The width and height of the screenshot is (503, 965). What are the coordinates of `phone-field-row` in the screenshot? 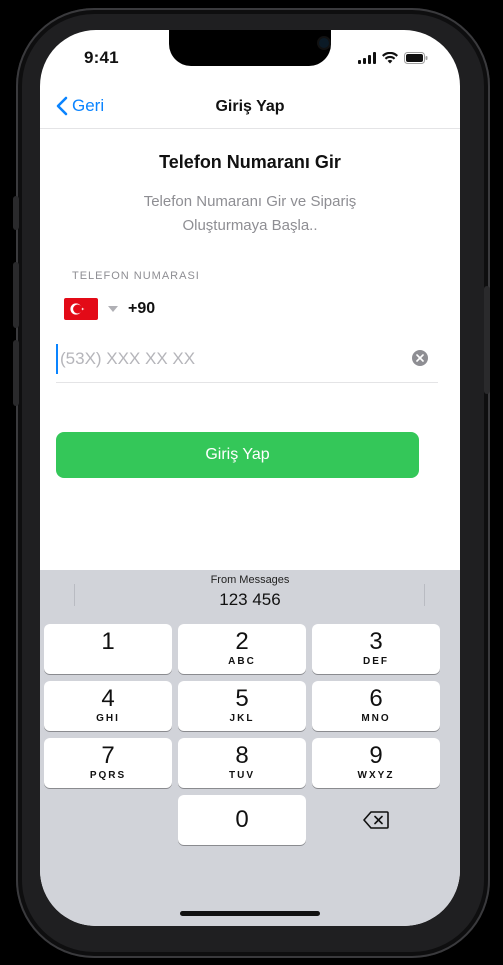 It's located at (247, 360).